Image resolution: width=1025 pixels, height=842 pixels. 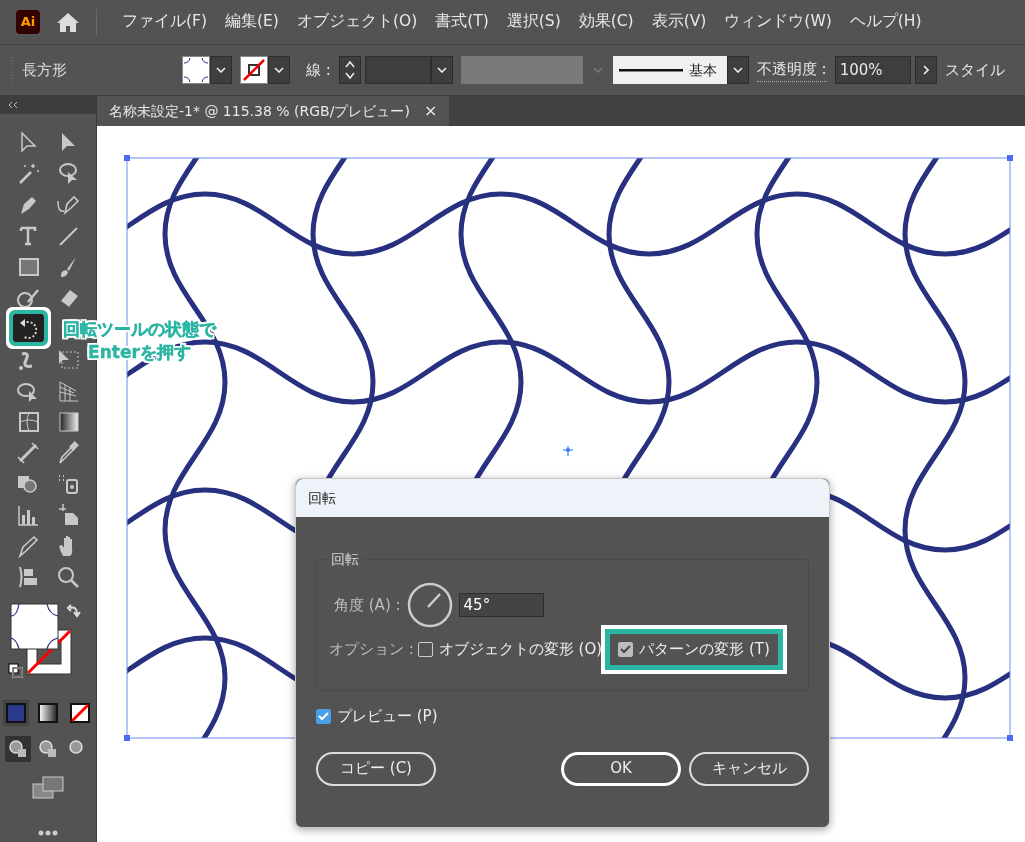 I want to click on tool-name: 長方形, so click(x=45, y=70).